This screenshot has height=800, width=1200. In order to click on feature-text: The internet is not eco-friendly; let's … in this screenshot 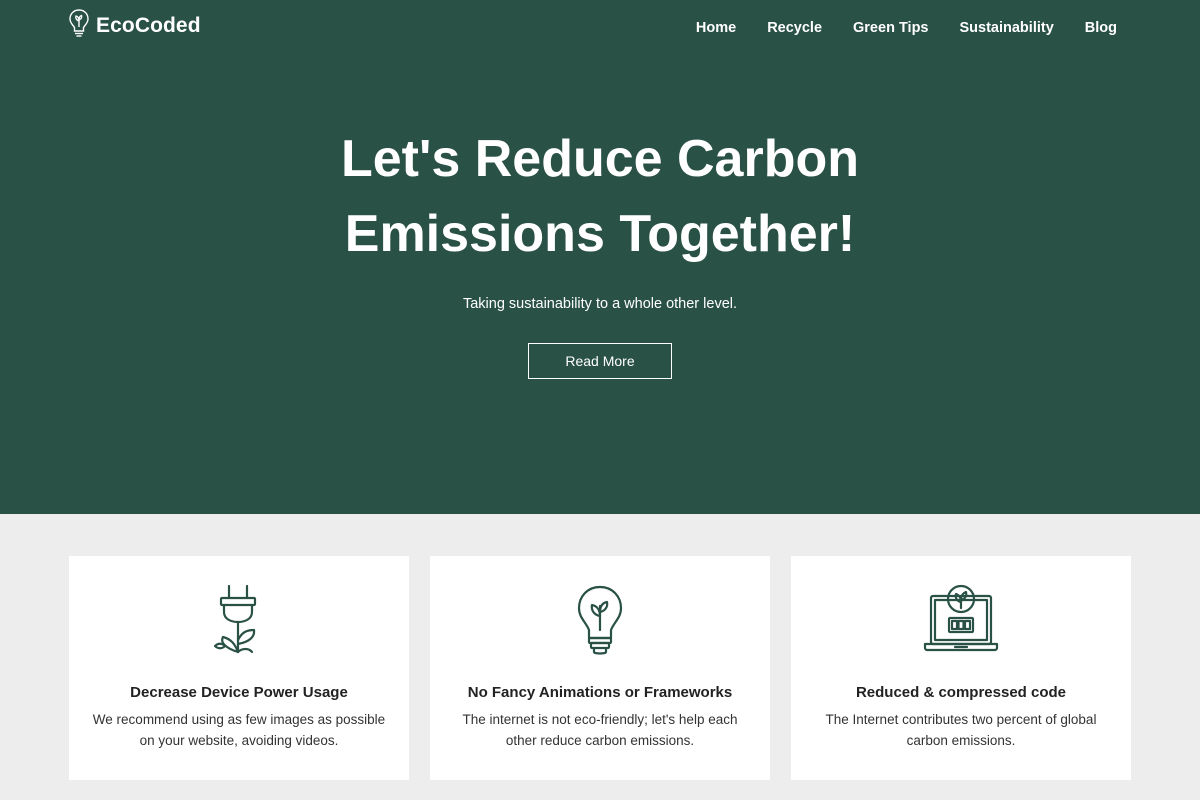, I will do `click(600, 730)`.